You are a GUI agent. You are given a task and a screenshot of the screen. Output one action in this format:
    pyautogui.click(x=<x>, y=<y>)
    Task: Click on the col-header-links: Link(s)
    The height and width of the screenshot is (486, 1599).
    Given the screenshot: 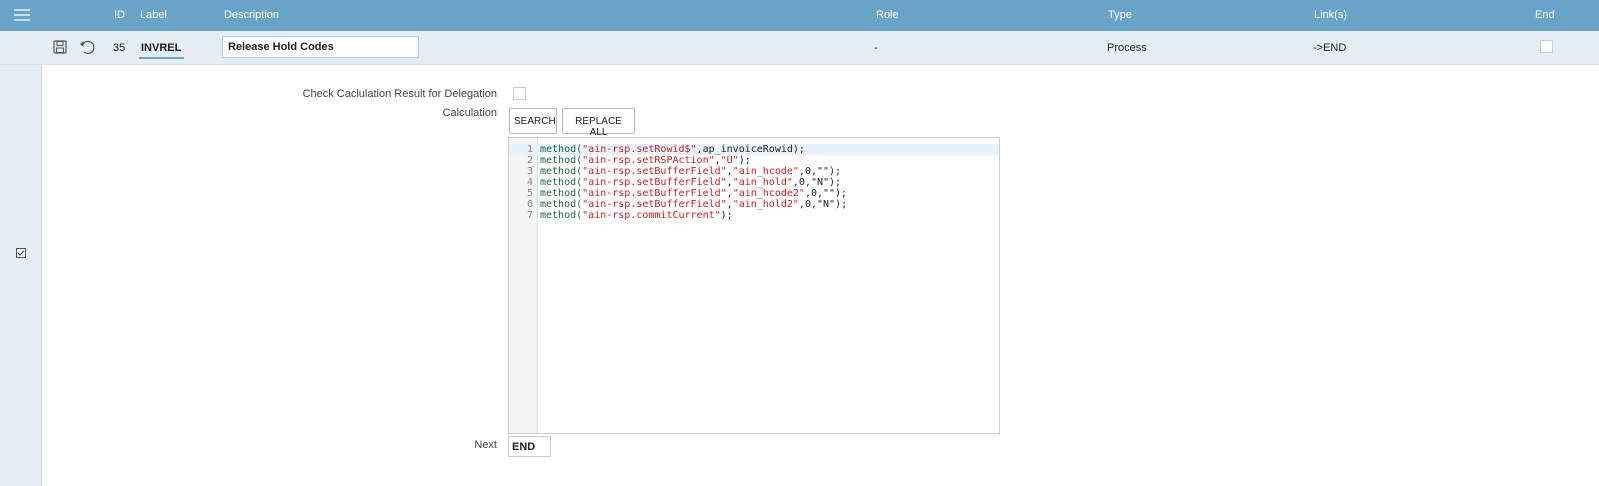 What is the action you would take?
    pyautogui.click(x=1330, y=15)
    